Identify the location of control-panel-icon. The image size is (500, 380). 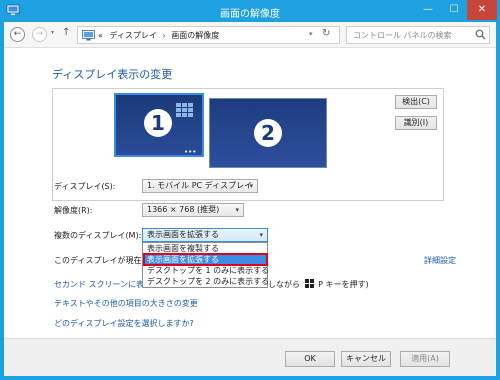
(88, 35).